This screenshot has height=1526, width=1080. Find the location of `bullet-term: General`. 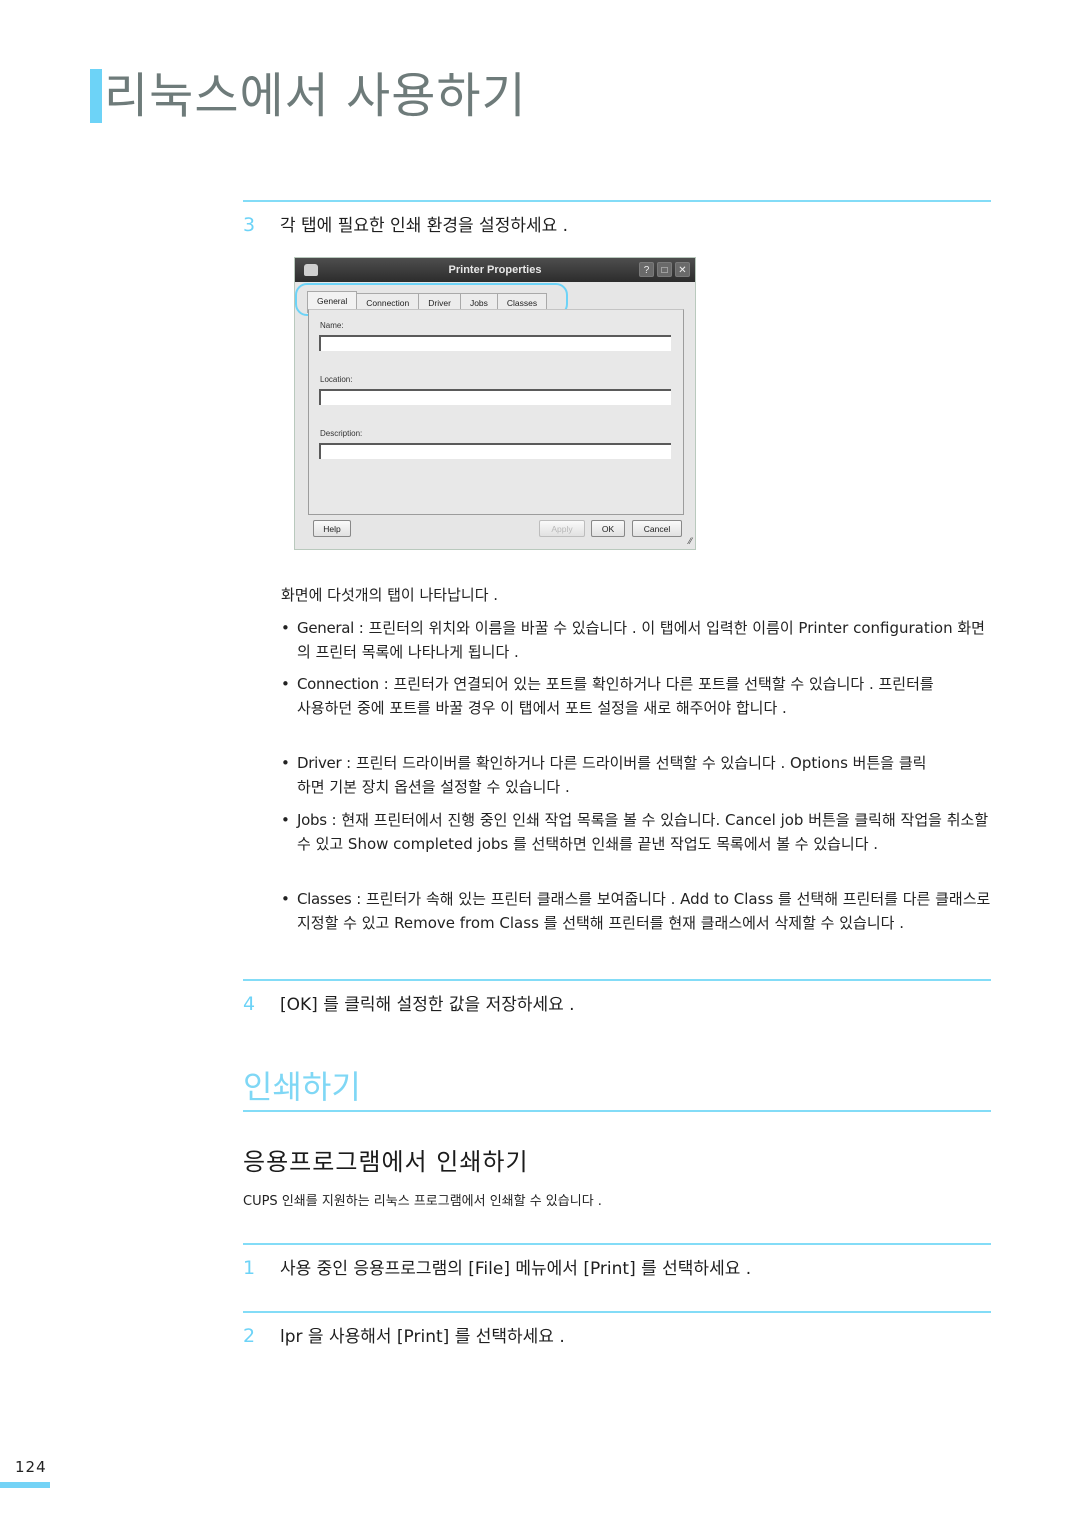

bullet-term: General is located at coordinates (326, 628).